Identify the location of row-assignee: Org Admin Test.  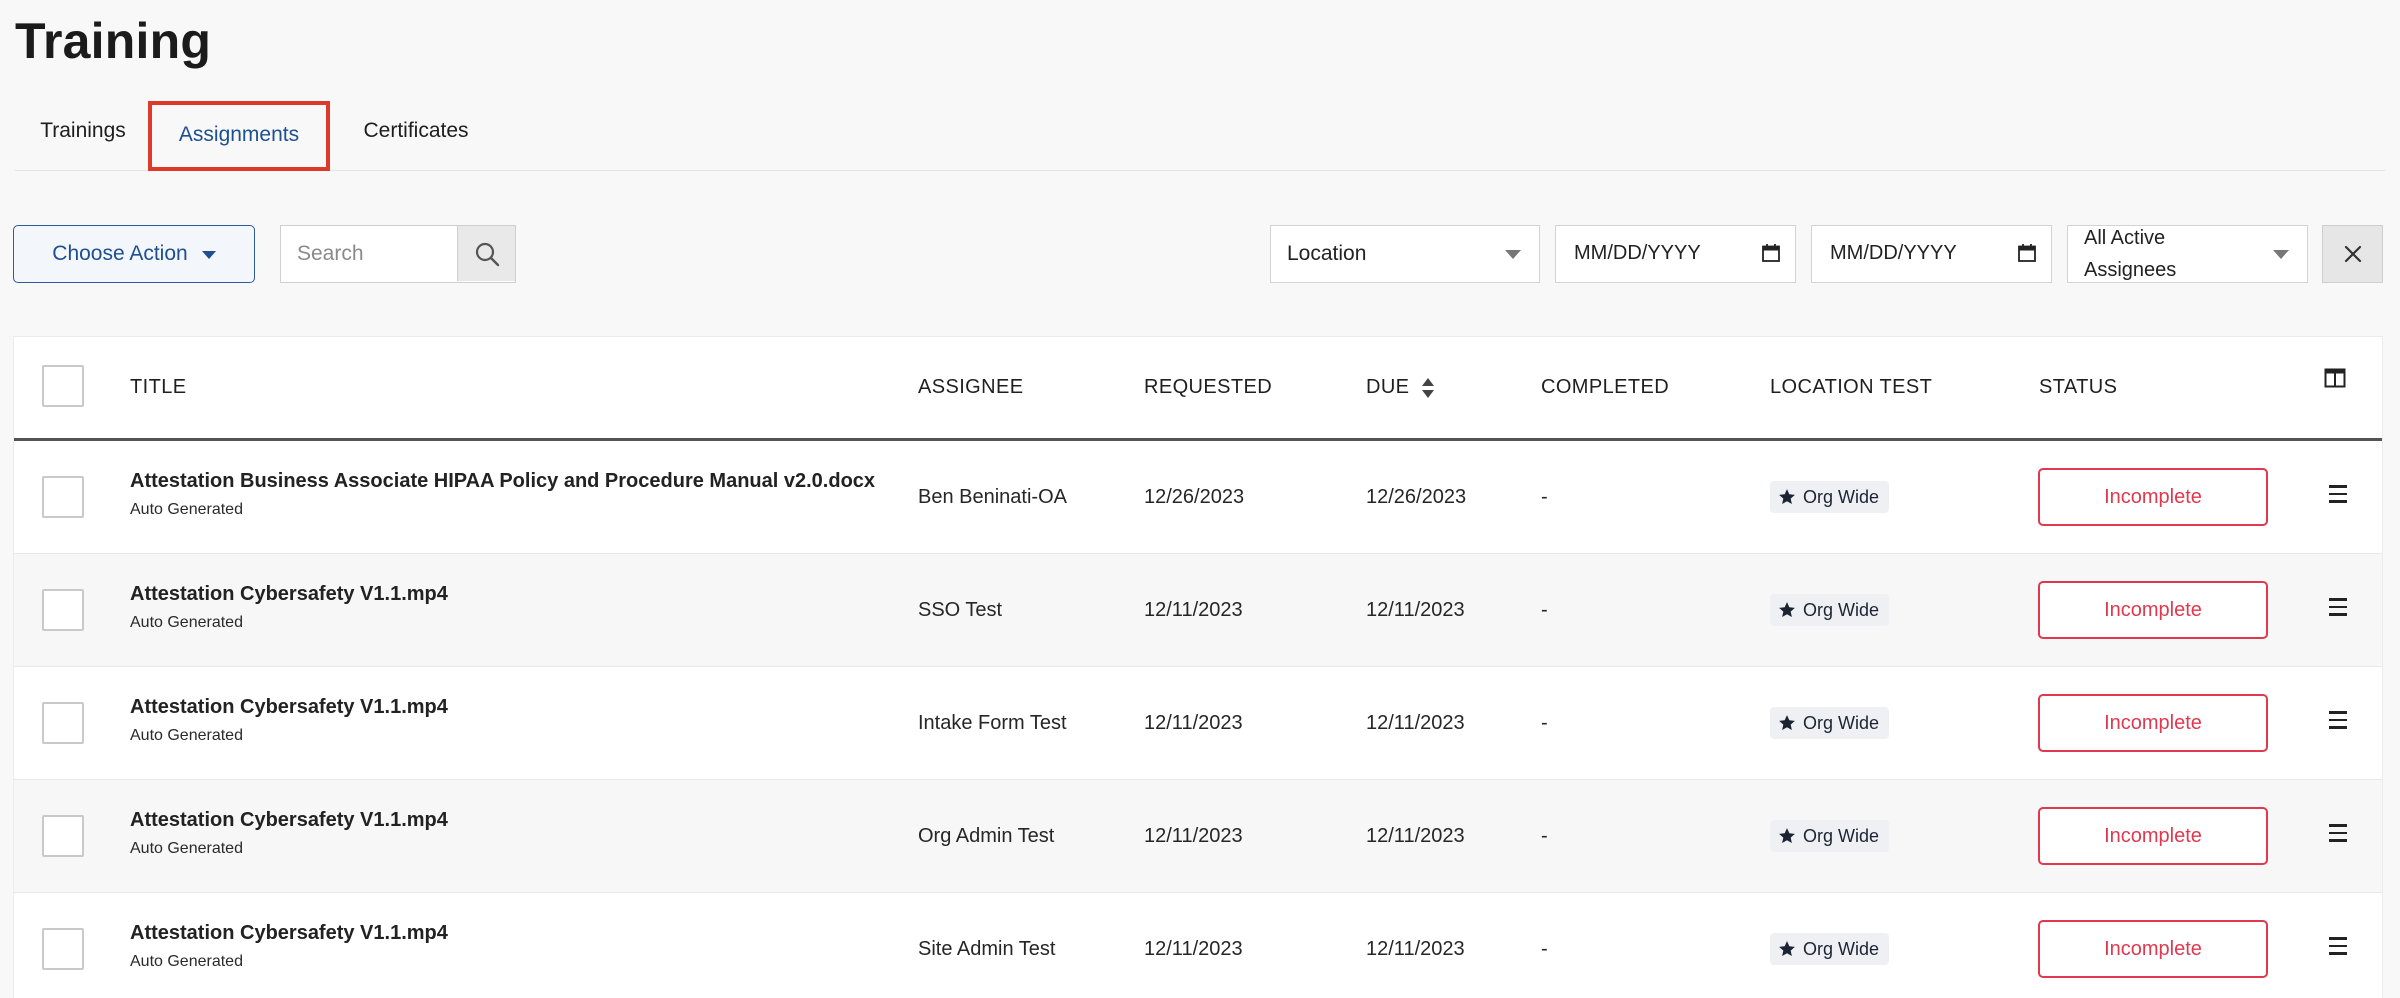
(986, 835).